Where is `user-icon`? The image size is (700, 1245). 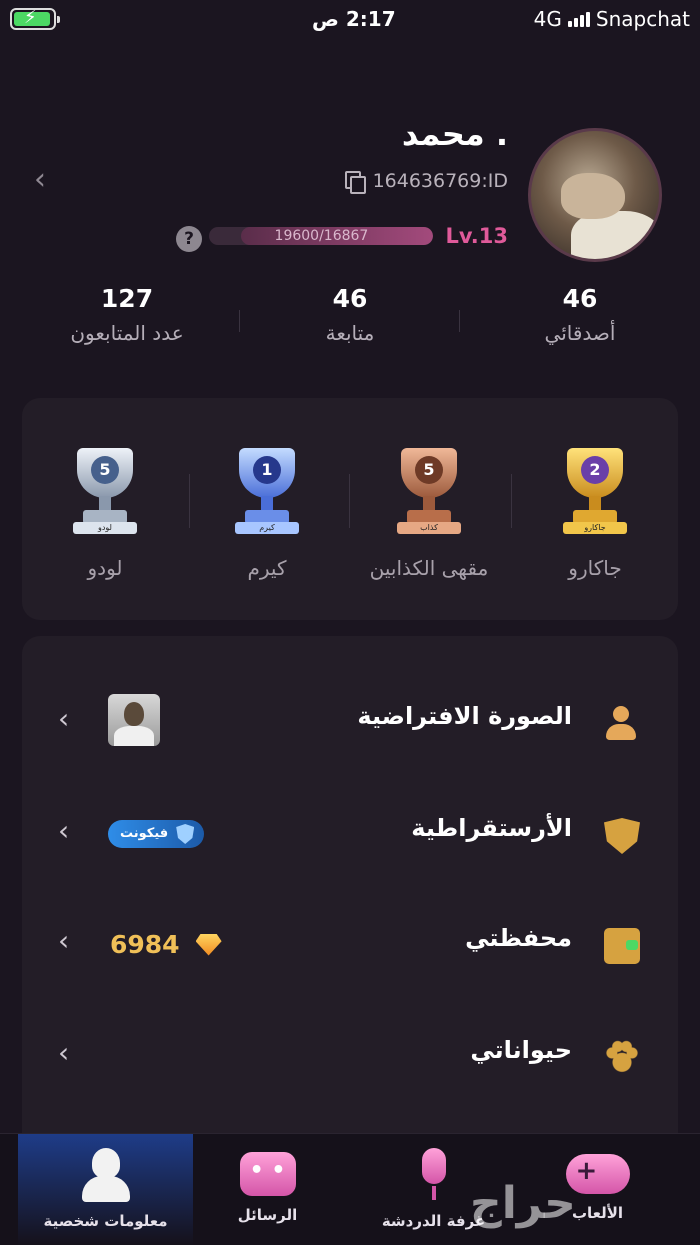
user-icon is located at coordinates (622, 724).